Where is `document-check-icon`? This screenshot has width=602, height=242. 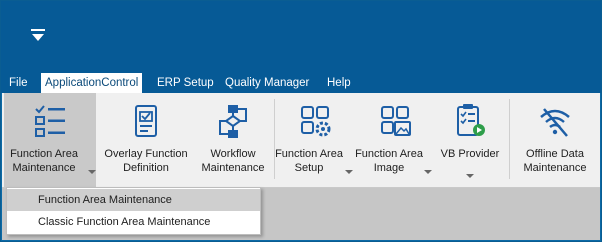 document-check-icon is located at coordinates (146, 121).